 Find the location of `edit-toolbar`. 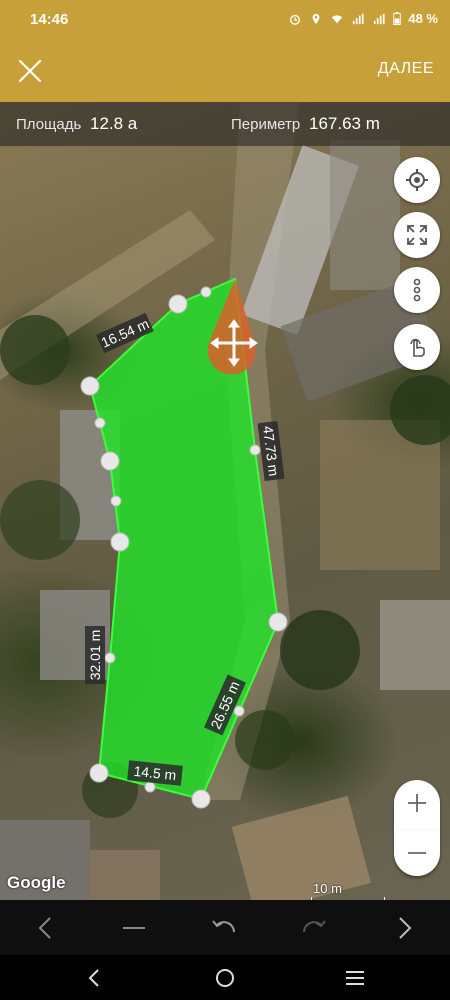

edit-toolbar is located at coordinates (225, 927).